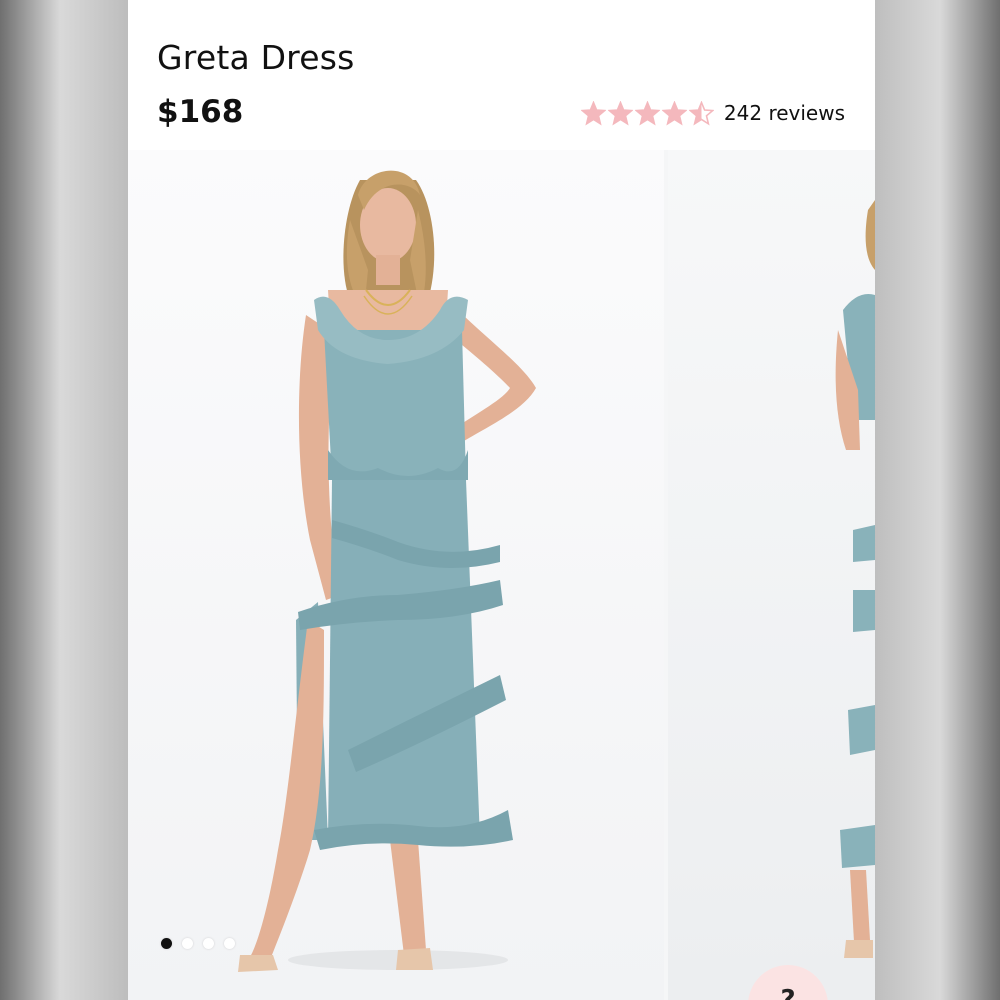 The width and height of the screenshot is (1000, 1000). Describe the element at coordinates (701, 112) in the screenshot. I see `star-half-icon` at that location.